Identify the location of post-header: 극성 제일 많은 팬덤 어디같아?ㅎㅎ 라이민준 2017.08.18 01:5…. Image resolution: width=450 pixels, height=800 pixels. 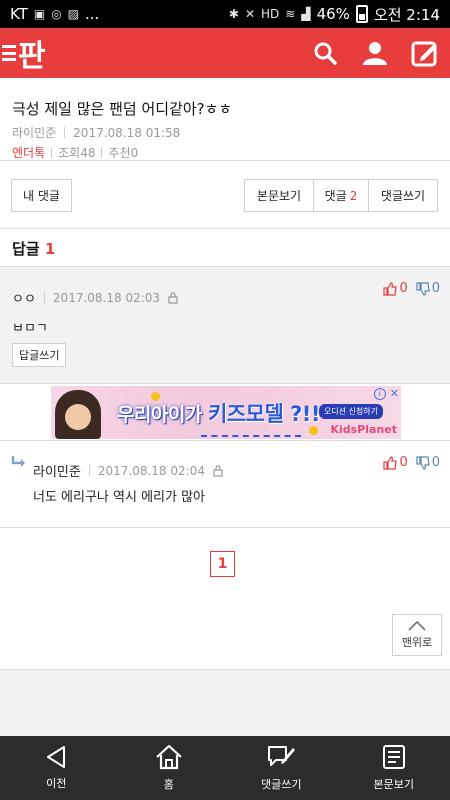
(225, 119).